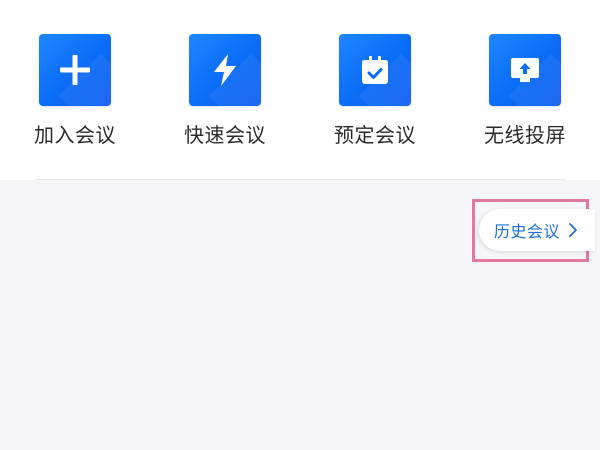 This screenshot has height=450, width=600. Describe the element at coordinates (527, 231) in the screenshot. I see `history-meetings-label: 历史会议` at that location.